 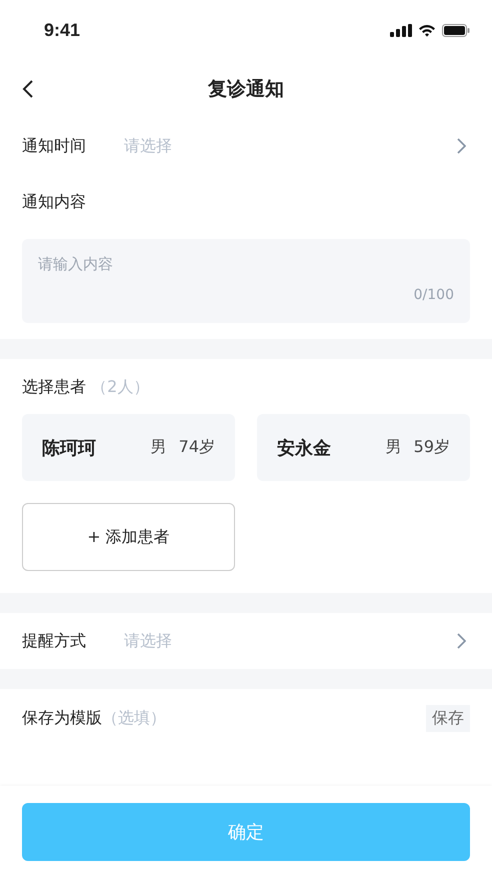 I want to click on content-label: 通知内容, so click(x=54, y=201).